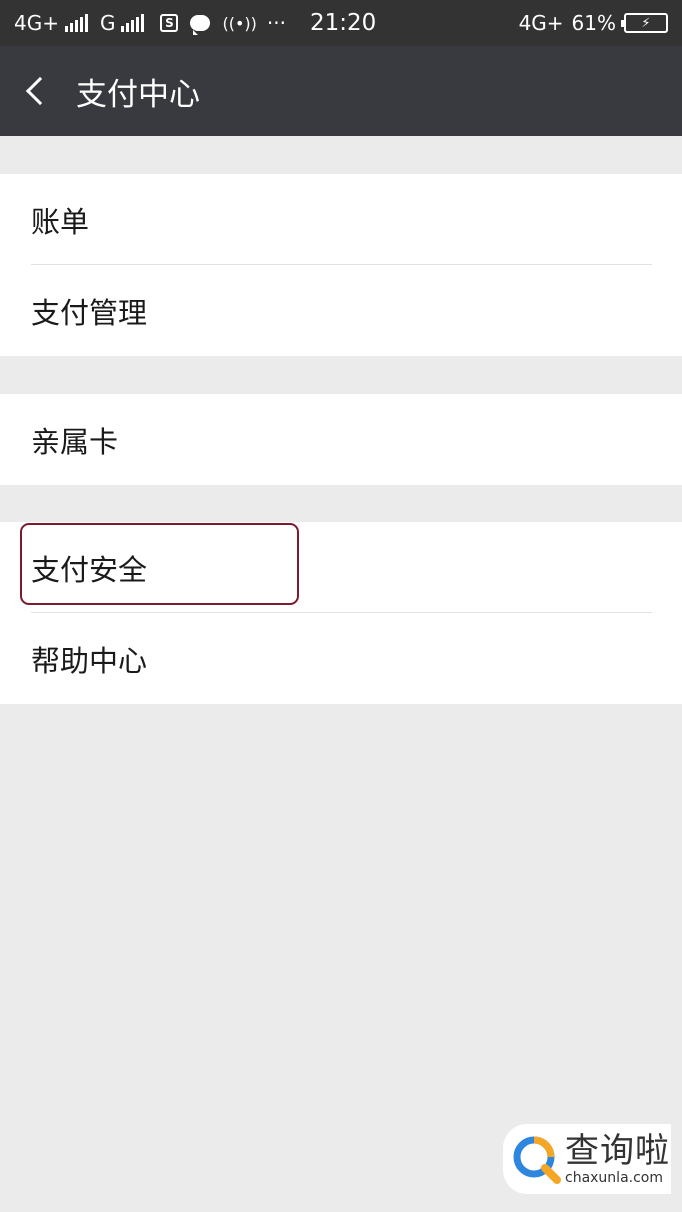  Describe the element at coordinates (341, 91) in the screenshot. I see `nav-bar: 支付中心` at that location.